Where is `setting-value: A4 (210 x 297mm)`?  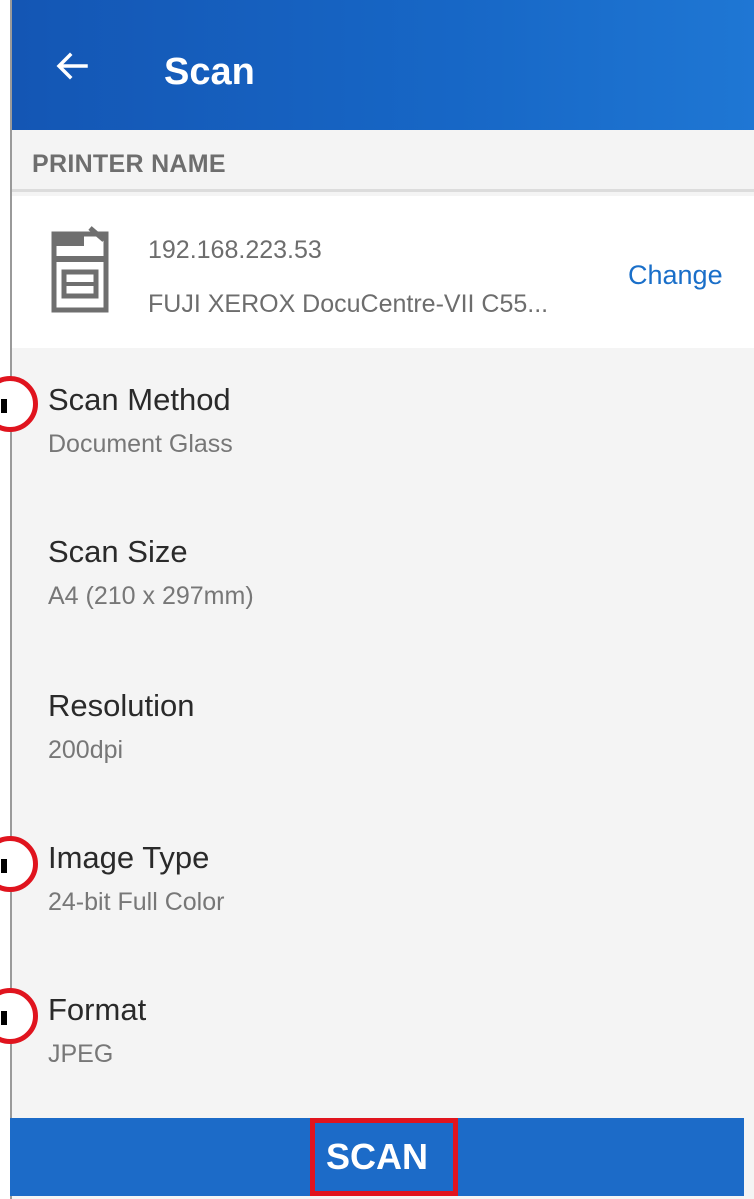
setting-value: A4 (210 x 297mm) is located at coordinates (151, 596).